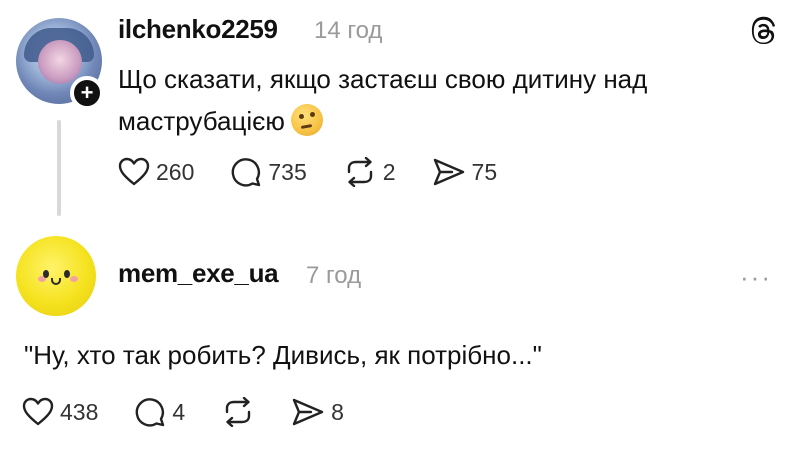 The image size is (800, 456). I want to click on avatar-face, so click(60, 62).